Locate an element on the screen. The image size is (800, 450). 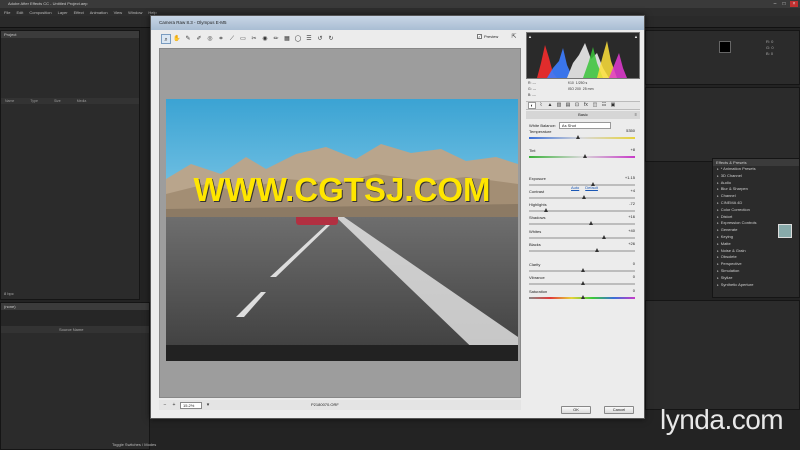
column-type: Type is located at coordinates (34, 101).